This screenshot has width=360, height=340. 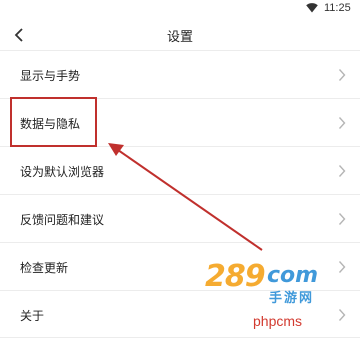 I want to click on header: 设置, so click(x=180, y=36).